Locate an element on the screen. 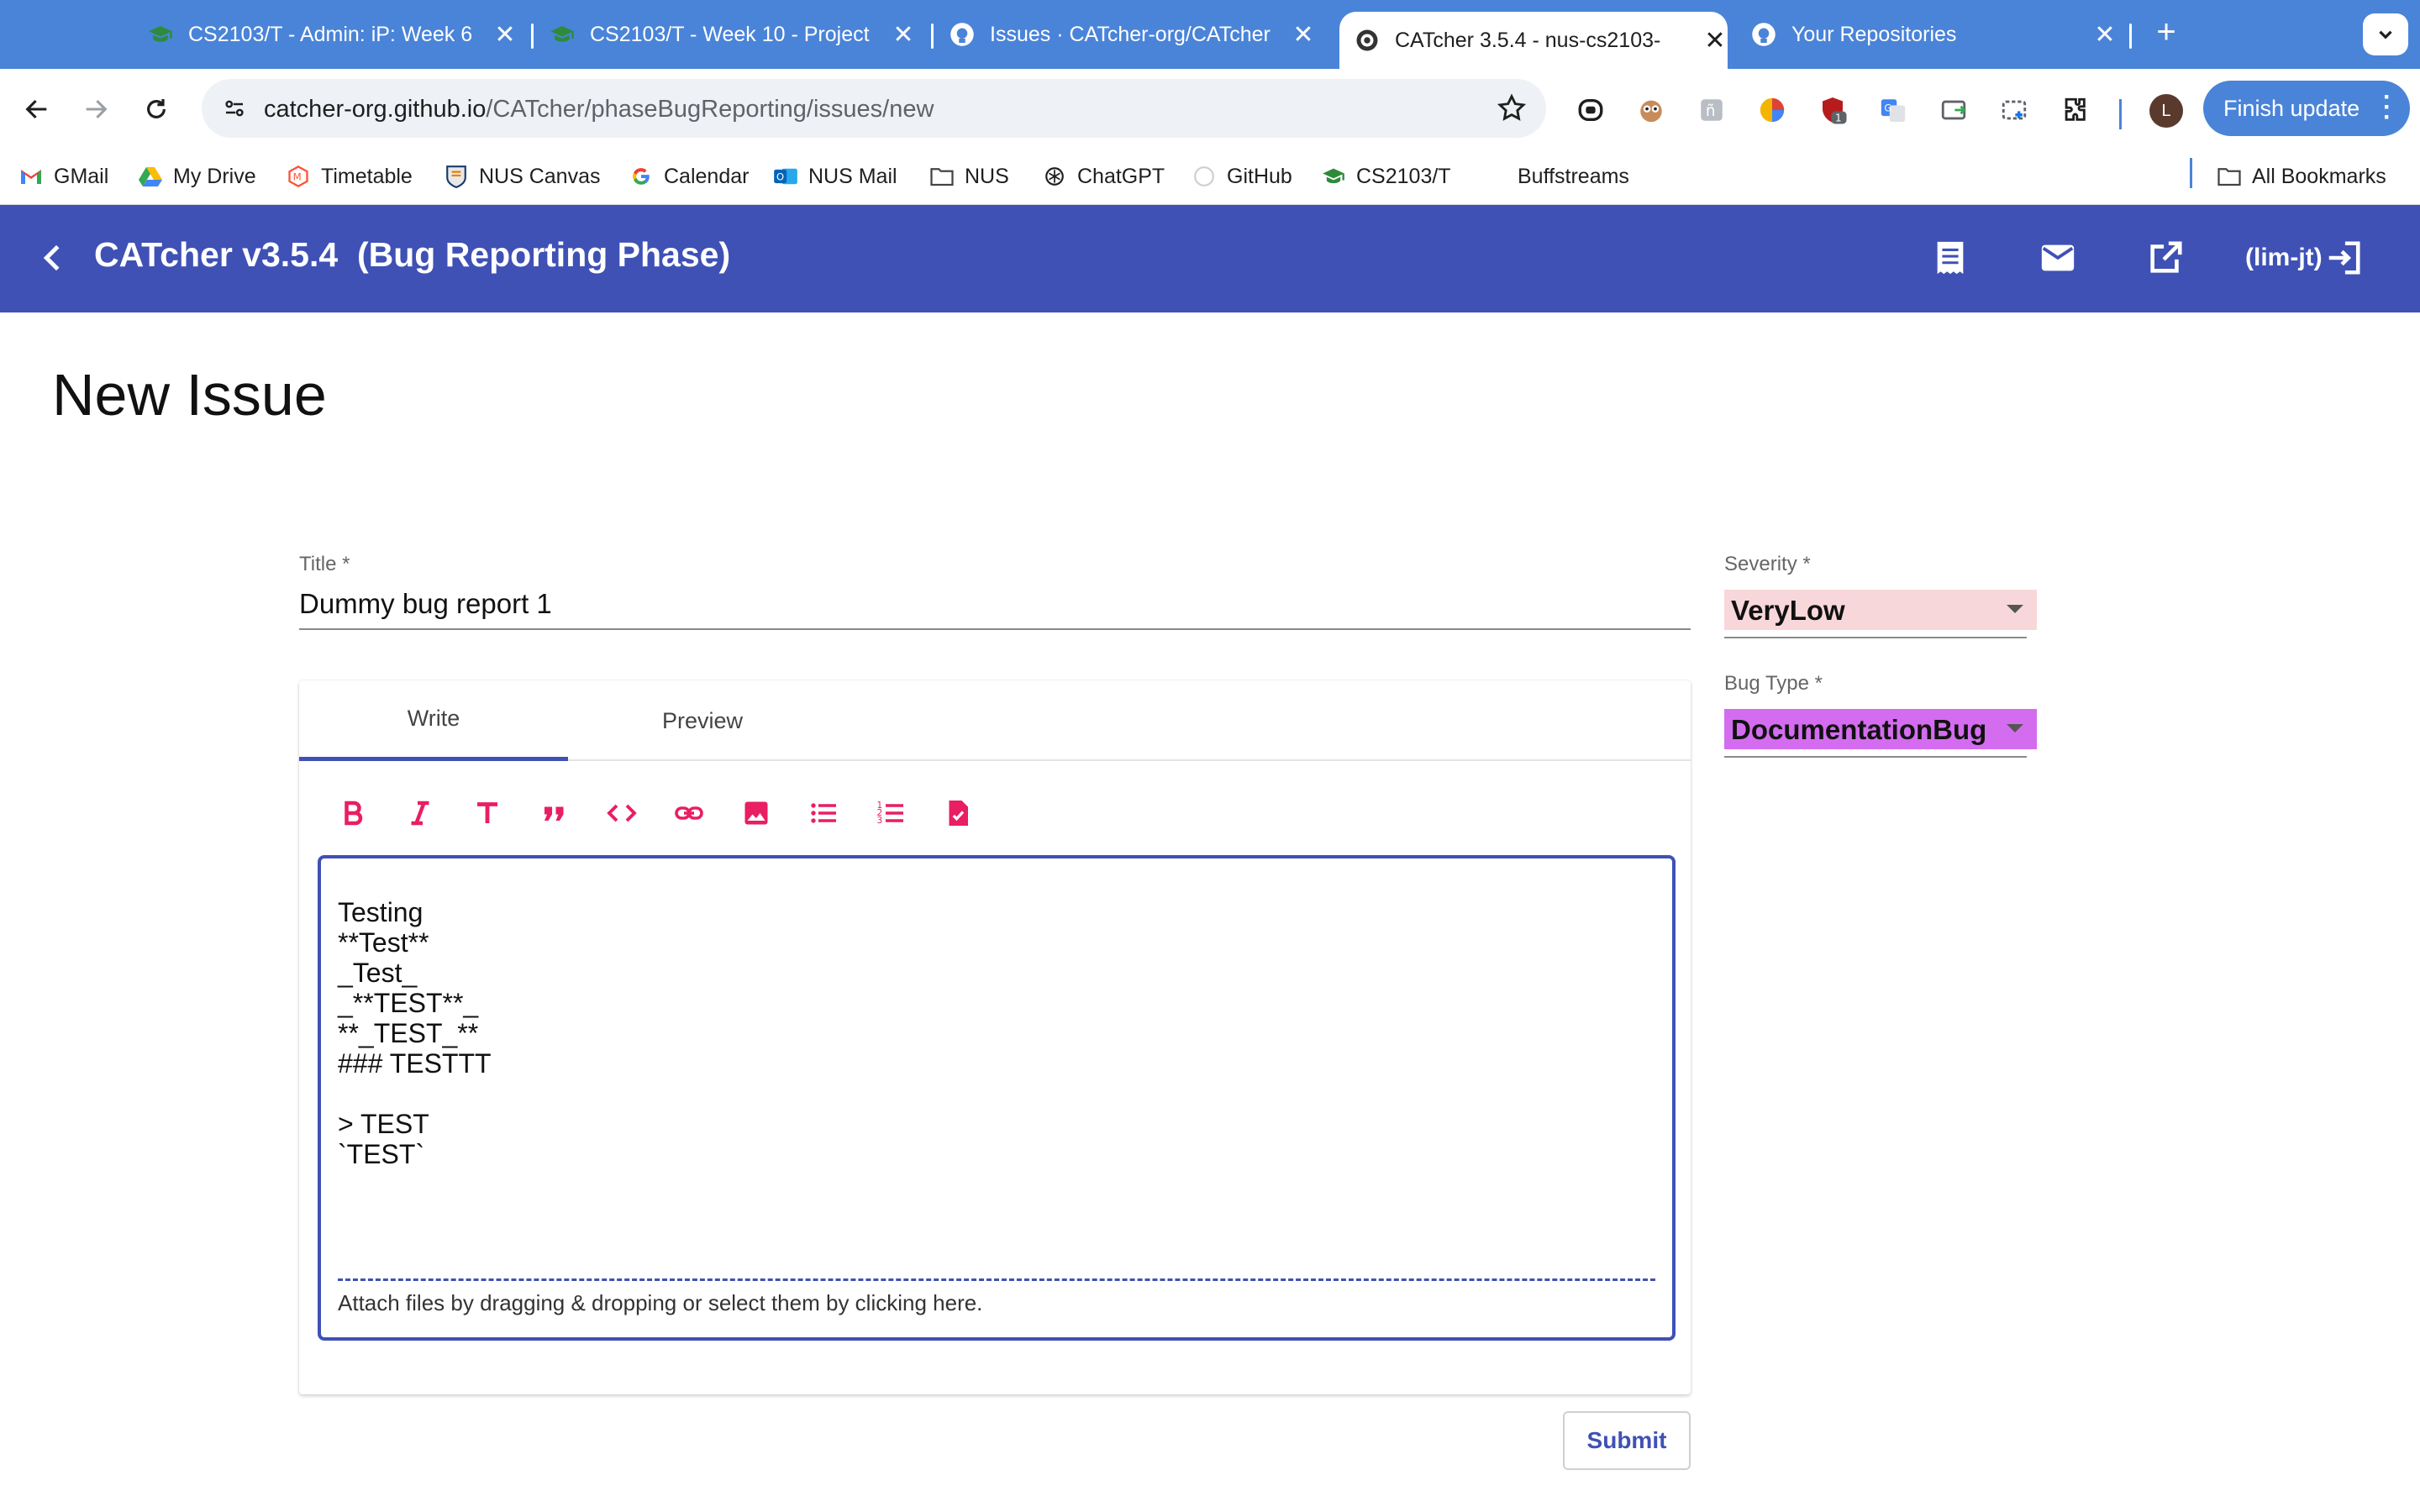  all-bookmarks-button: All Bookmarks is located at coordinates (2301, 176).